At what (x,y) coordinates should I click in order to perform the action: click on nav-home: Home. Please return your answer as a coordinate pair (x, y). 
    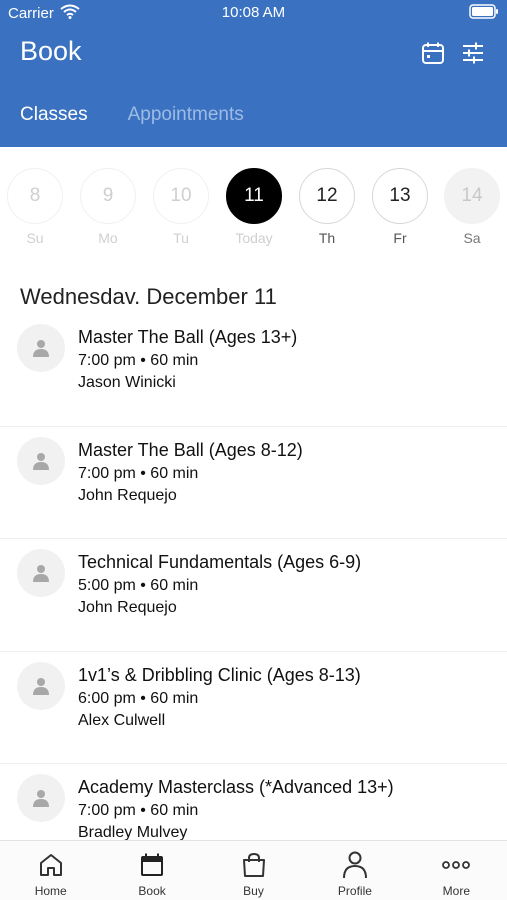
    Looking at the image, I should click on (50, 870).